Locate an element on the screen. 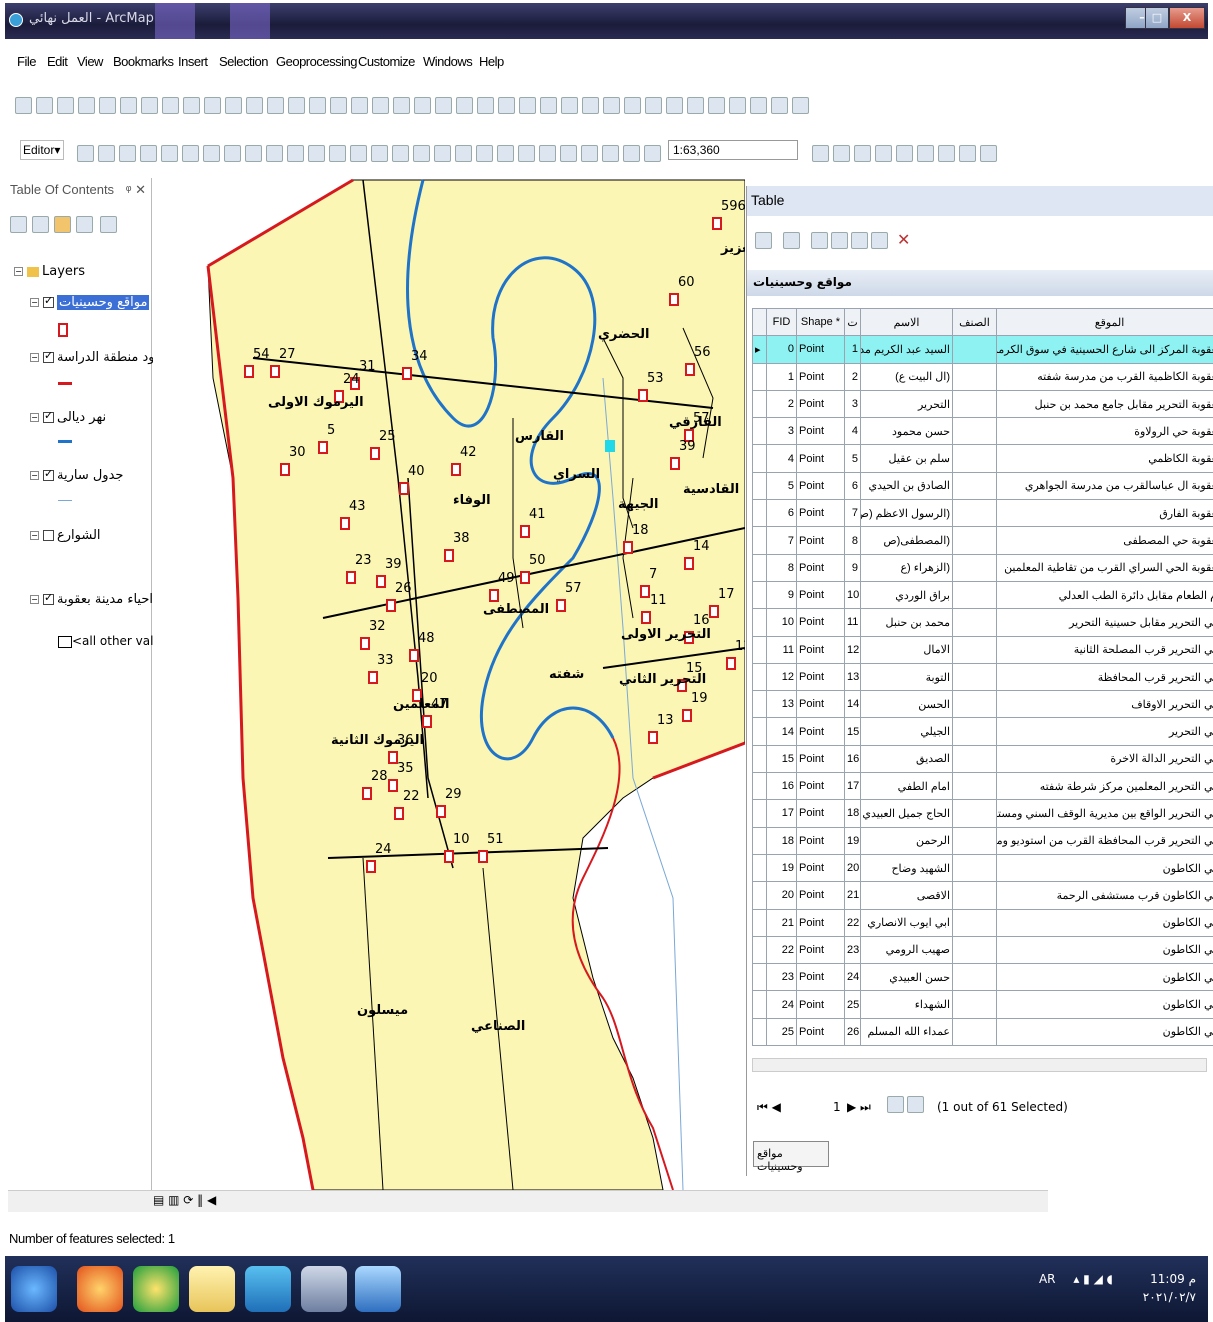 The image size is (1213, 1322). list-by-selection-icon is located at coordinates (84, 224).